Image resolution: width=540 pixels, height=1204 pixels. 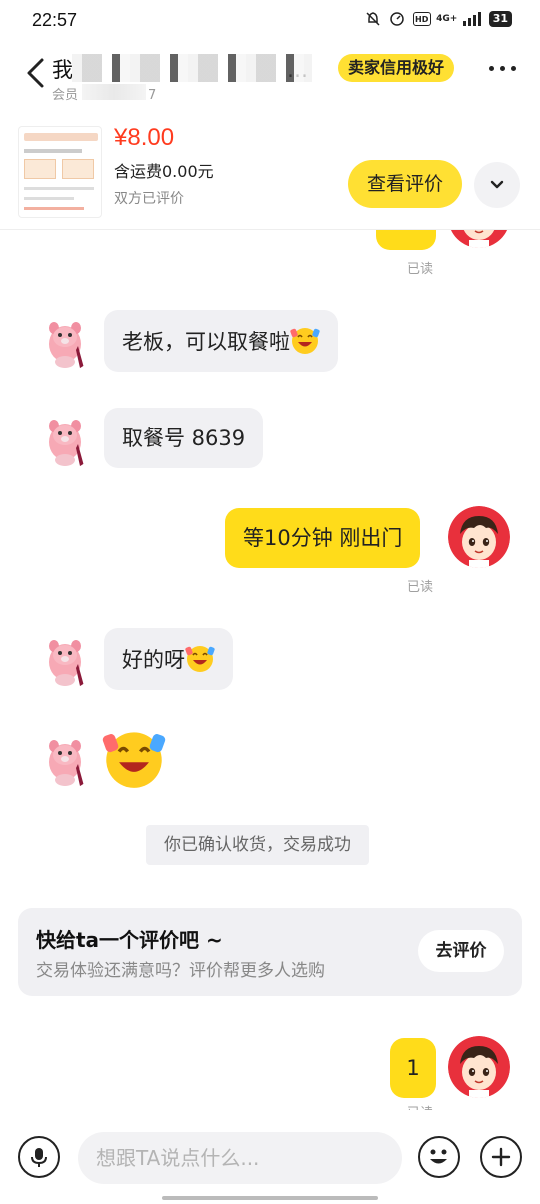 I want to click on message-text: 1, so click(x=413, y=1068).